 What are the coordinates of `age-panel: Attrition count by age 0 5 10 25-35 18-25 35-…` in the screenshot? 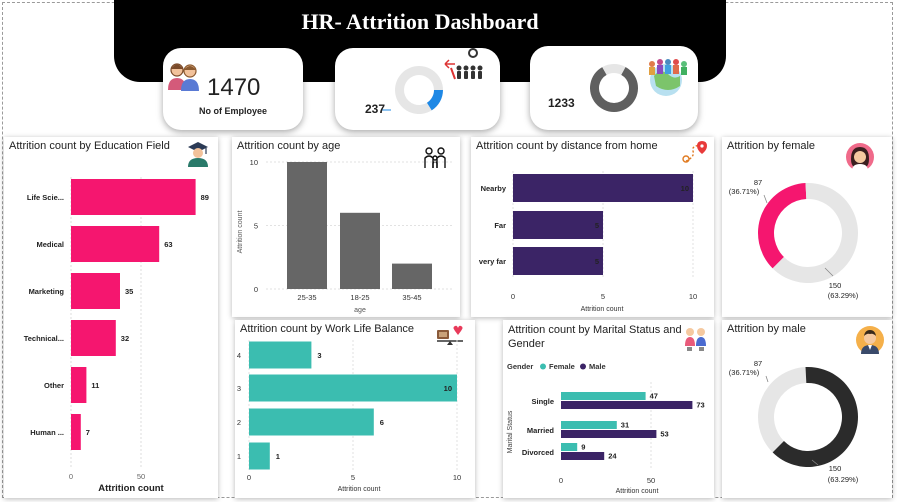 It's located at (346, 227).